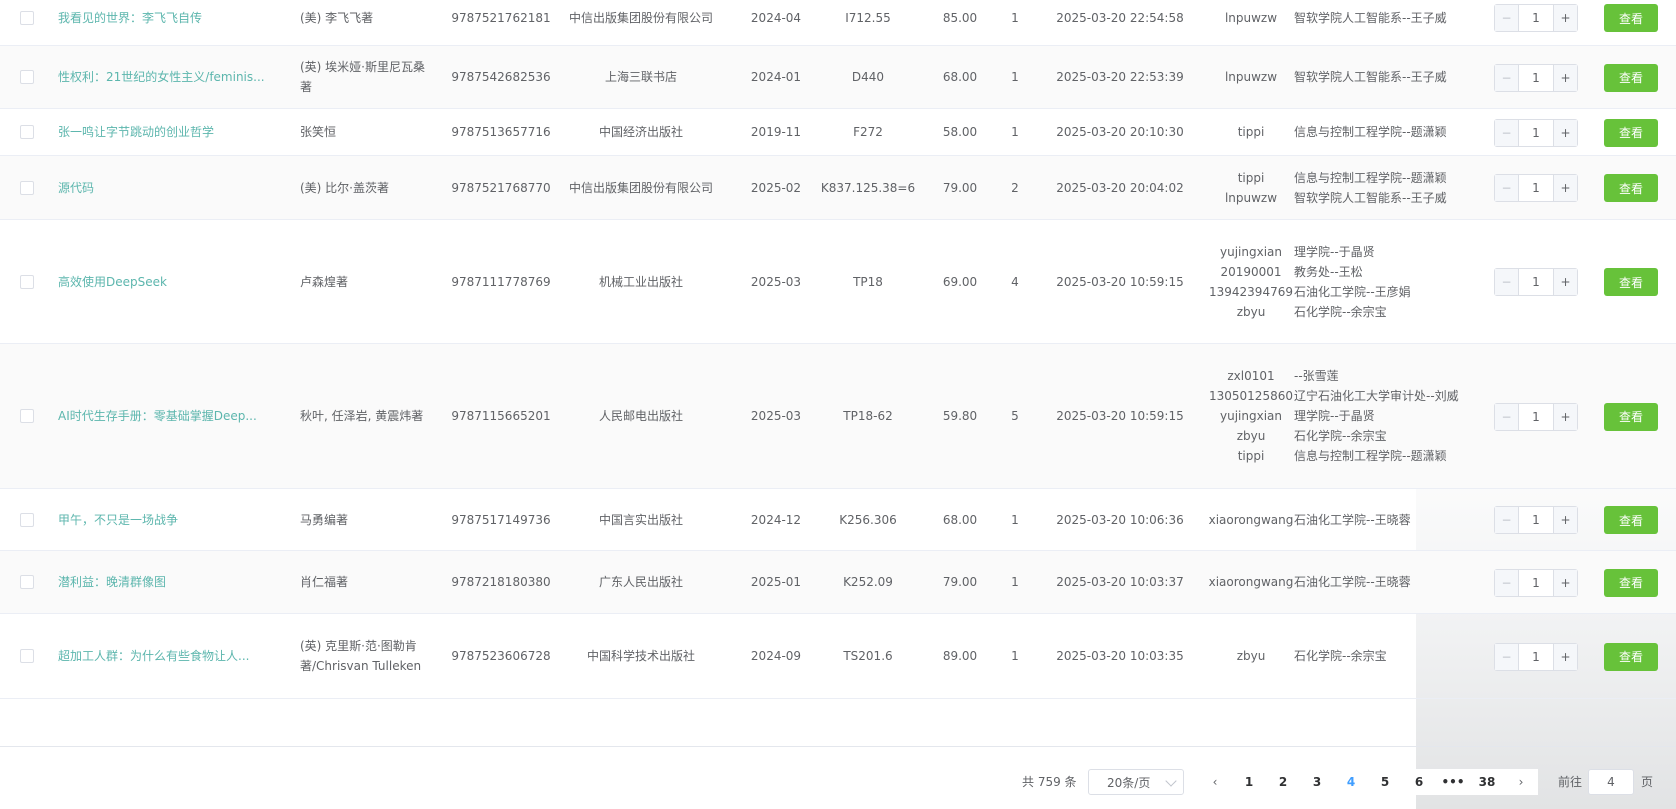 The image size is (1676, 809). I want to click on cell-title: 我看见的世界：李飞飞自传, so click(173, 18).